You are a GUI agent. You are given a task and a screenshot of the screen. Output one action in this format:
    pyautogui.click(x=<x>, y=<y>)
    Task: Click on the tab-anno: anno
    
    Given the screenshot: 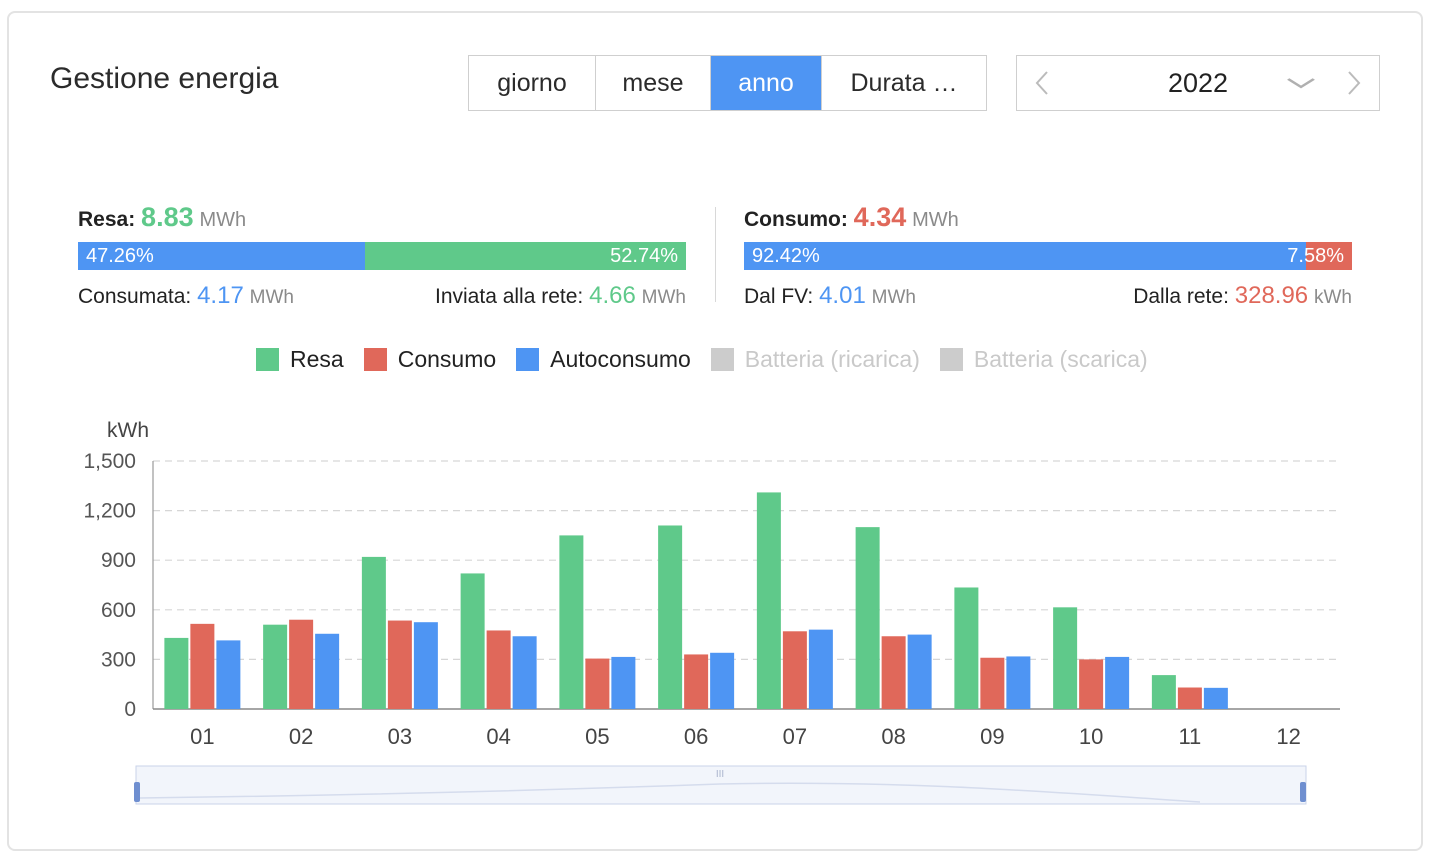 What is the action you would take?
    pyautogui.click(x=766, y=83)
    